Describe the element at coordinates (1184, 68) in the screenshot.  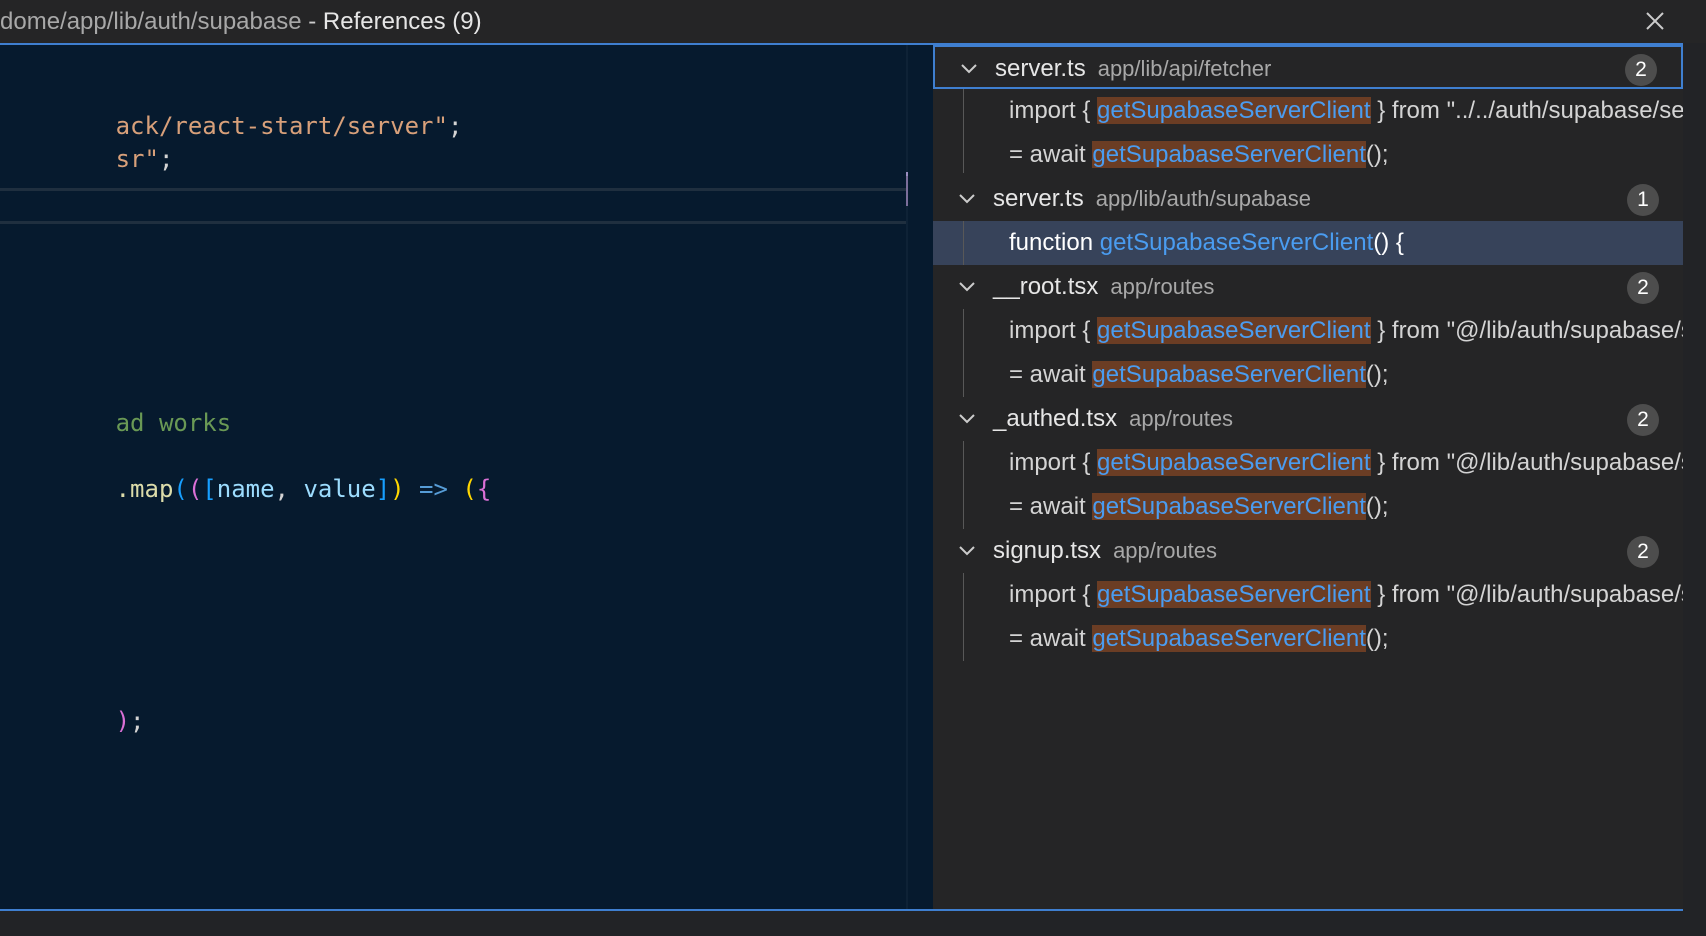
I see `reference-file-path: app/lib/api/fetcher` at that location.